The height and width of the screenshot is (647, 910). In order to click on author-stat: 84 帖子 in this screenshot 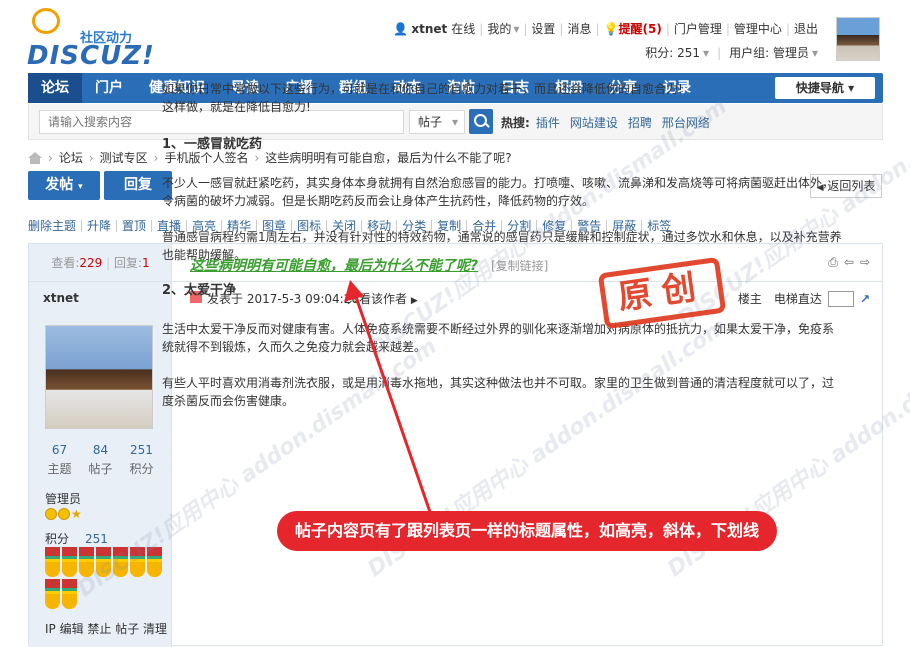, I will do `click(100, 460)`.